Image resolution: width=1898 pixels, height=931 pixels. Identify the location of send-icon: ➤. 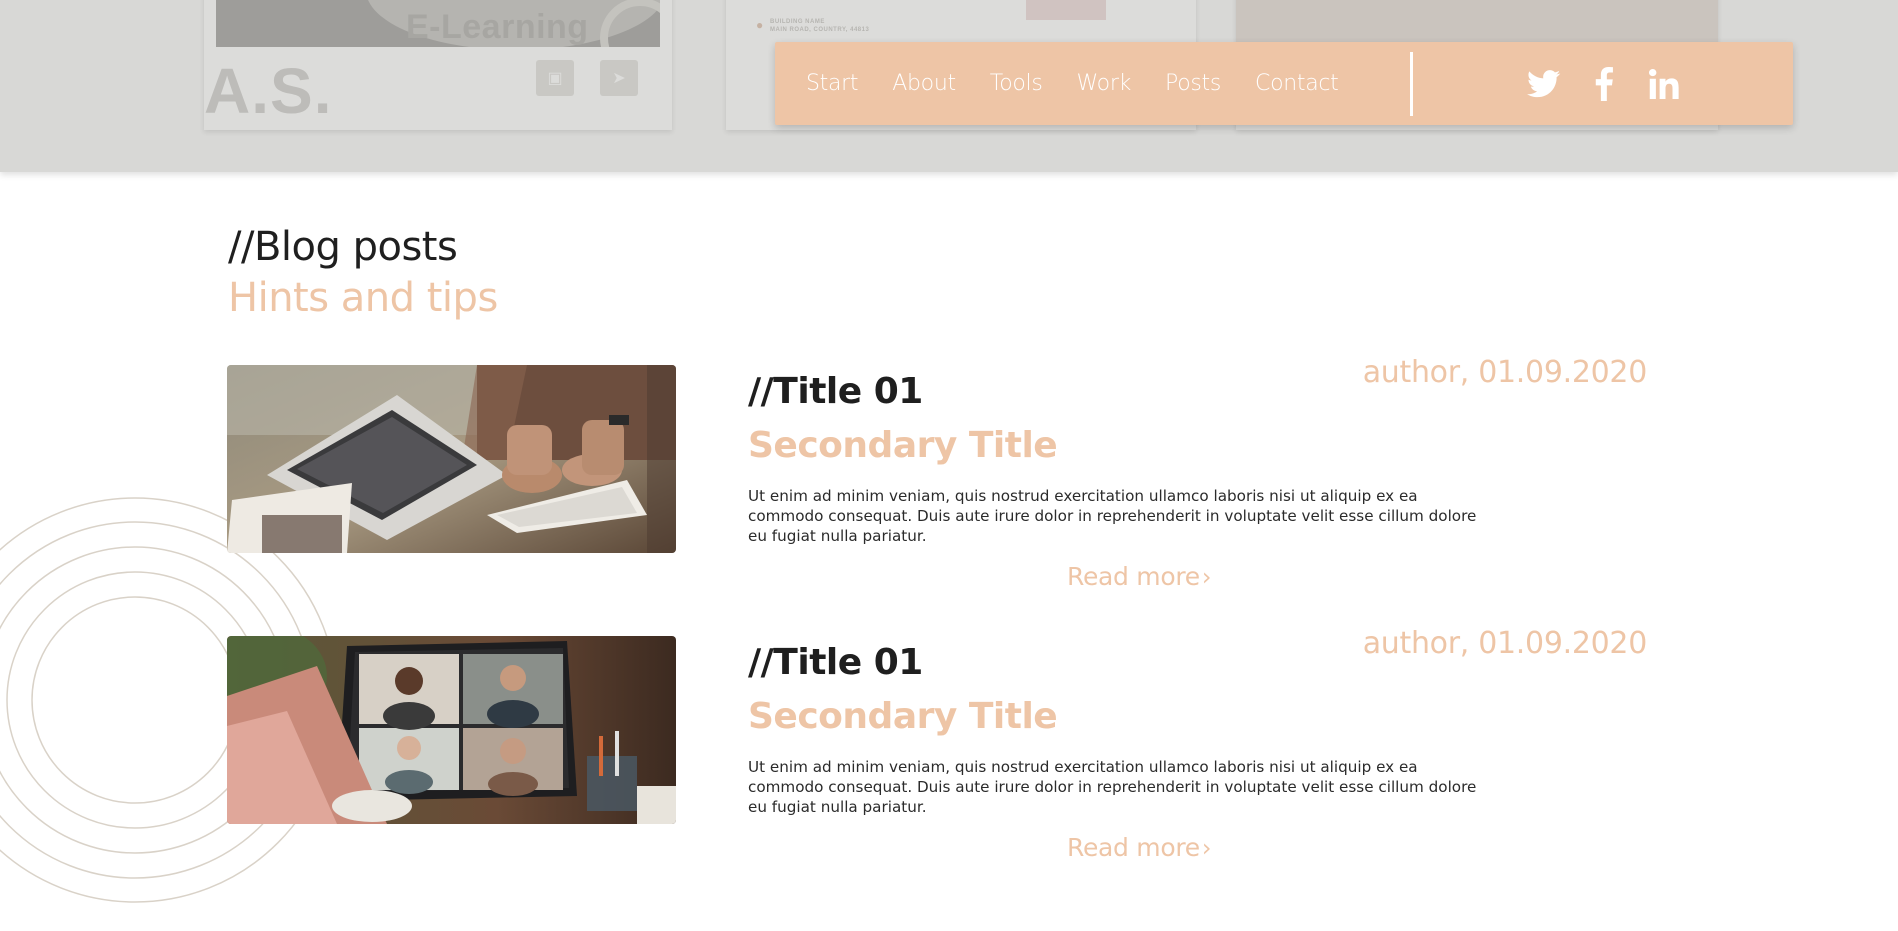
(619, 78).